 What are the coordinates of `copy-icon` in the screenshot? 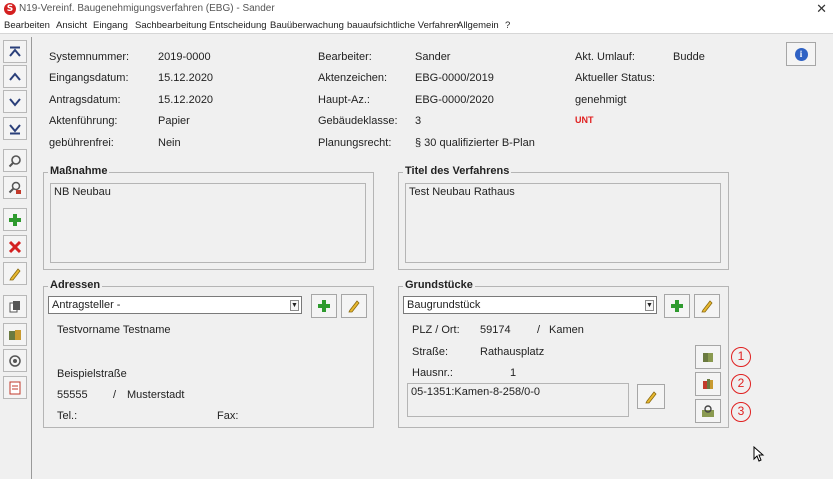 It's located at (14, 306).